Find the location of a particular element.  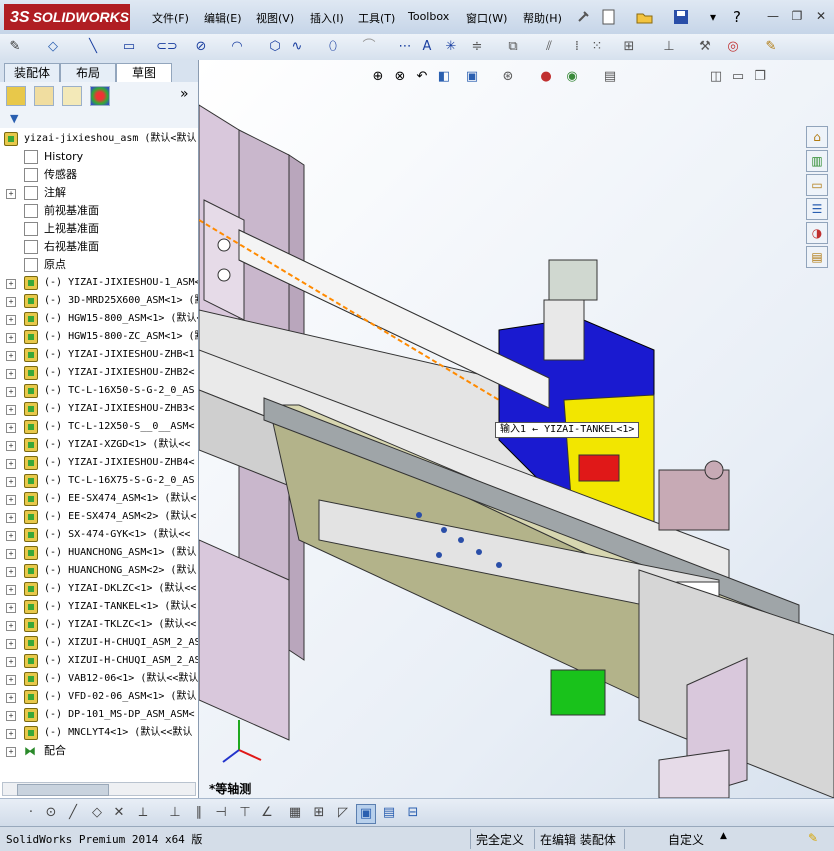

tree-item: 原点 is located at coordinates (99, 265).